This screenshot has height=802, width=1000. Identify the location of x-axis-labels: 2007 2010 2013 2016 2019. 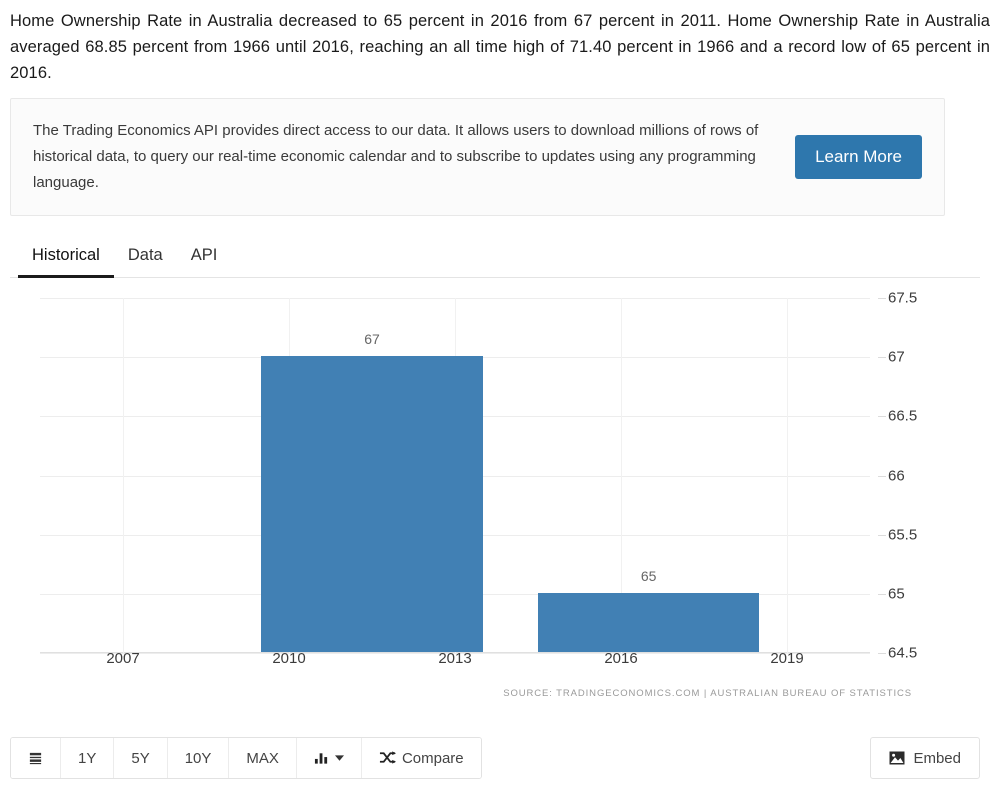
(455, 664).